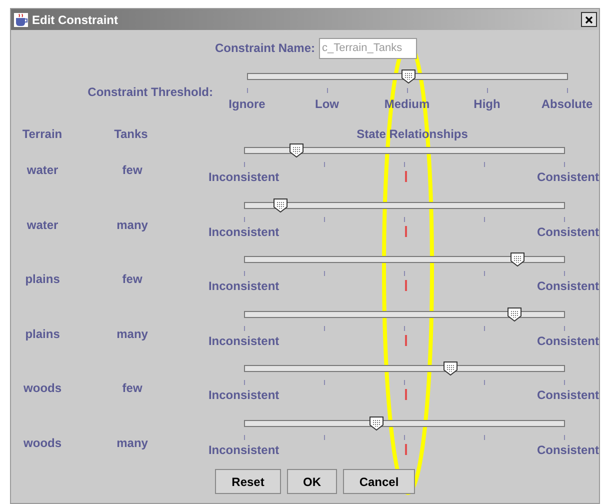 The width and height of the screenshot is (615, 504). What do you see at coordinates (567, 104) in the screenshot?
I see `scale-label: Absolute` at bounding box center [567, 104].